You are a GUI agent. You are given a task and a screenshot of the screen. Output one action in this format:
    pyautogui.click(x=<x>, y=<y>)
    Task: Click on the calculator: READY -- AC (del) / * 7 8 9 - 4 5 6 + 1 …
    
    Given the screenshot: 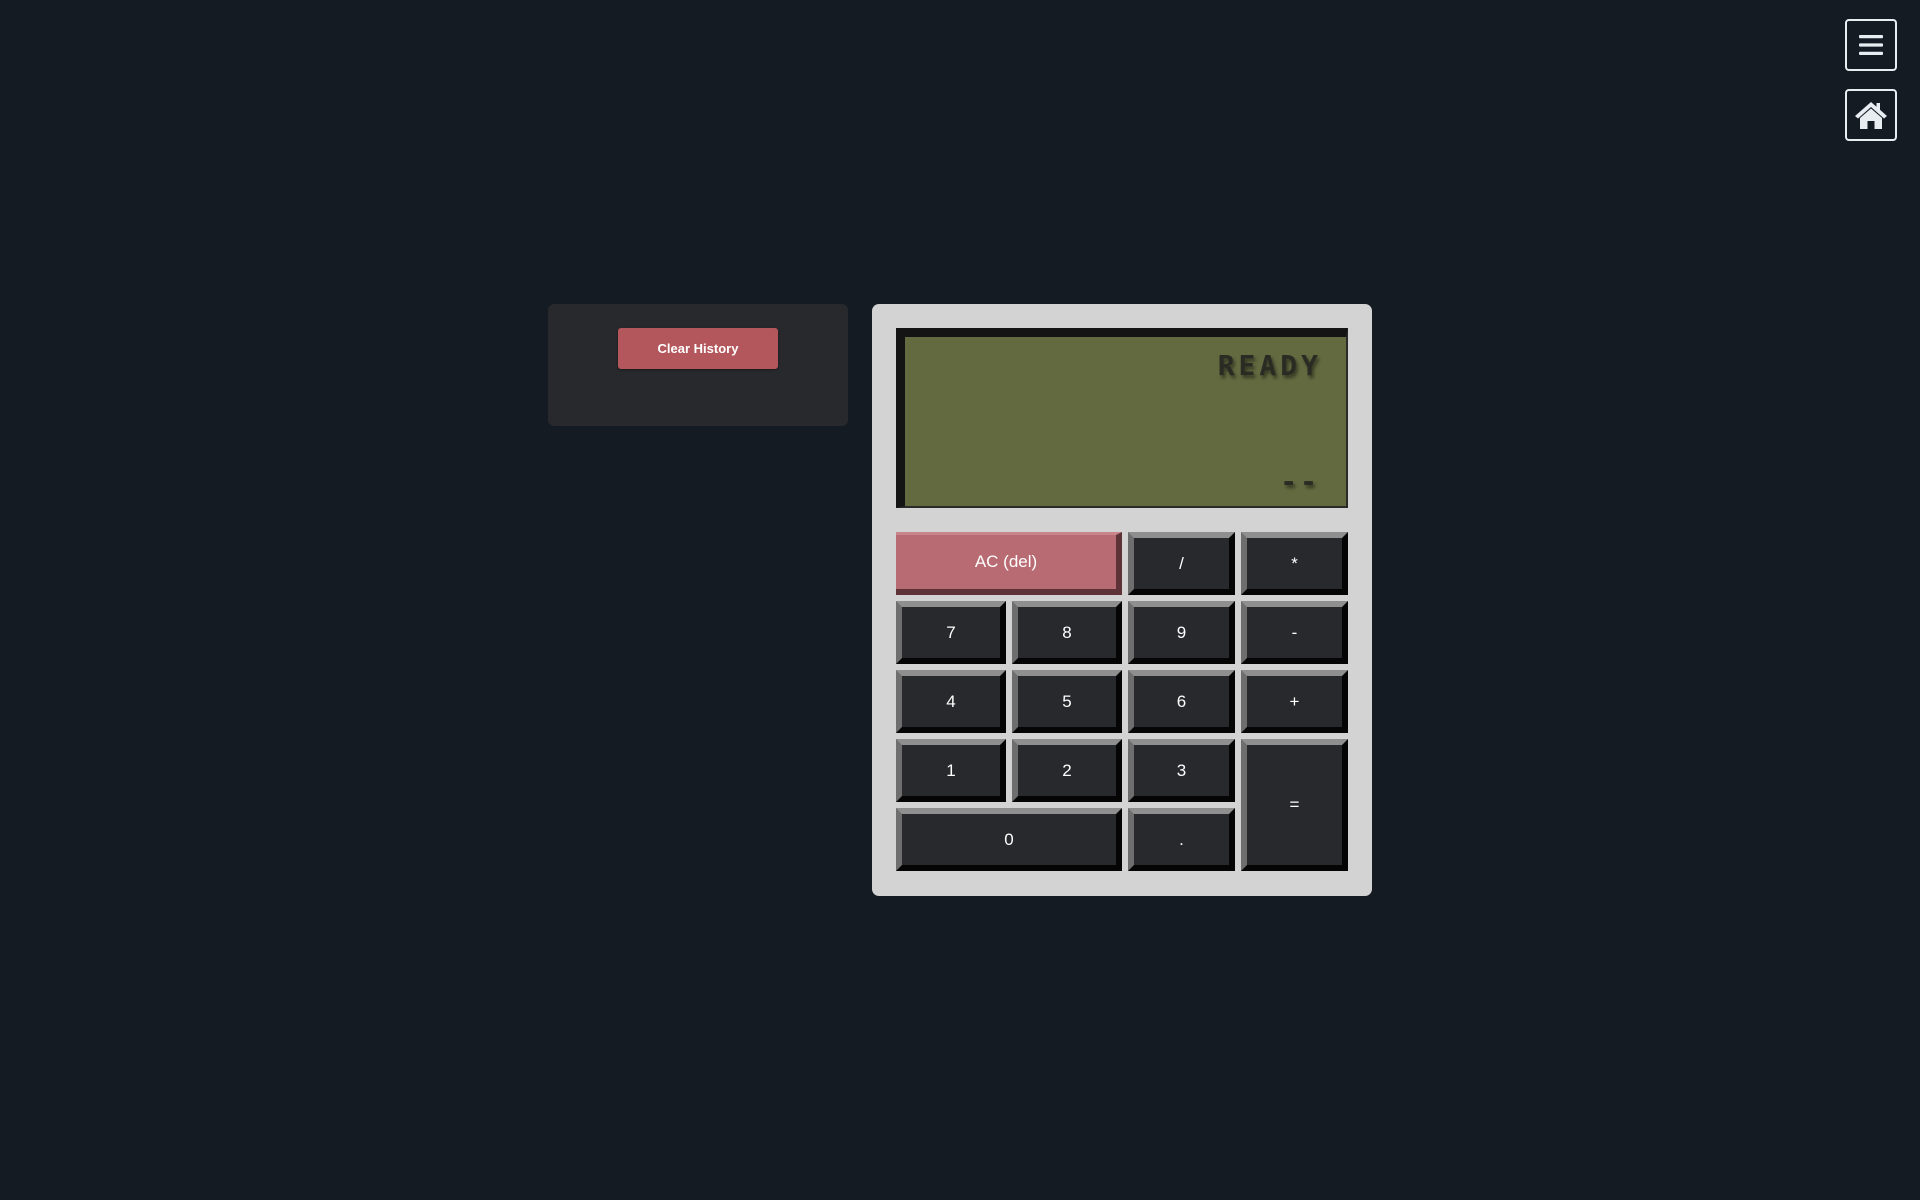 What is the action you would take?
    pyautogui.click(x=1122, y=600)
    